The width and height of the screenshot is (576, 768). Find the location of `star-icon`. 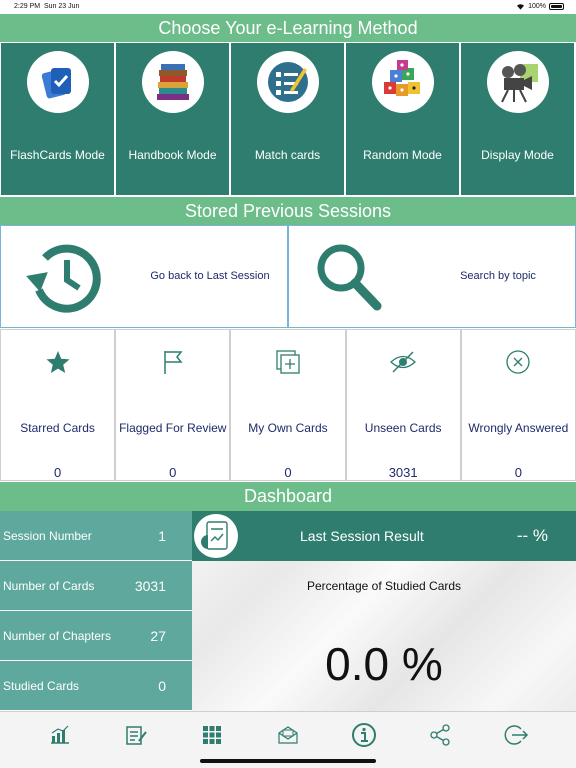

star-icon is located at coordinates (58, 362).